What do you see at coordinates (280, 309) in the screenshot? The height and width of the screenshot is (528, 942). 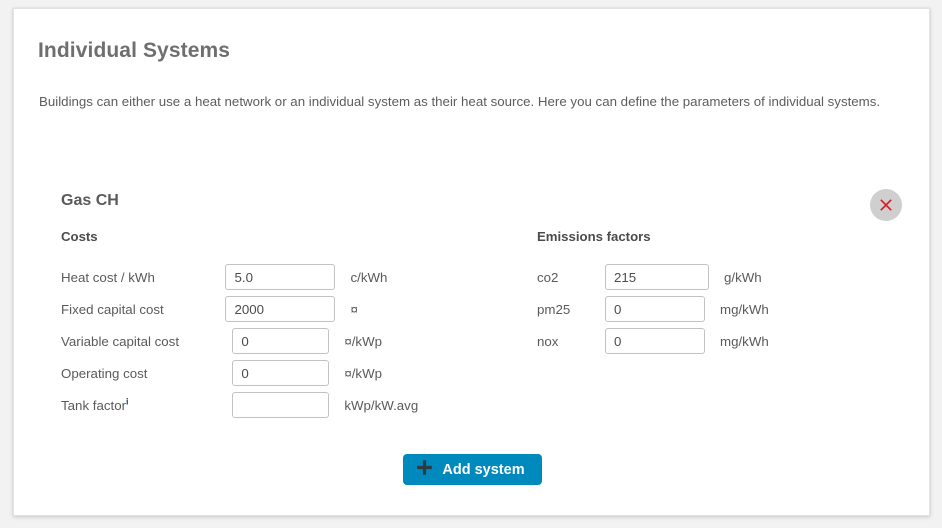 I see `field-input-fixed-capital-cost` at bounding box center [280, 309].